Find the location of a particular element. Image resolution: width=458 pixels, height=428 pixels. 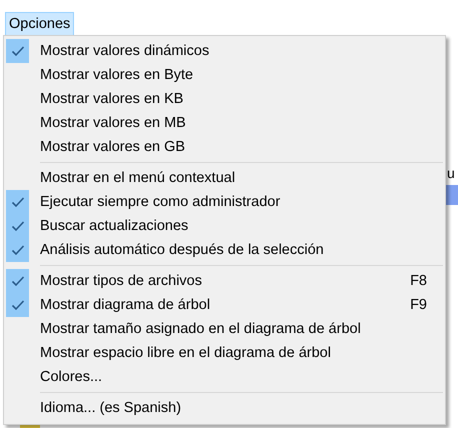

menu-item: Mostrar en el menú contextual is located at coordinates (224, 178).